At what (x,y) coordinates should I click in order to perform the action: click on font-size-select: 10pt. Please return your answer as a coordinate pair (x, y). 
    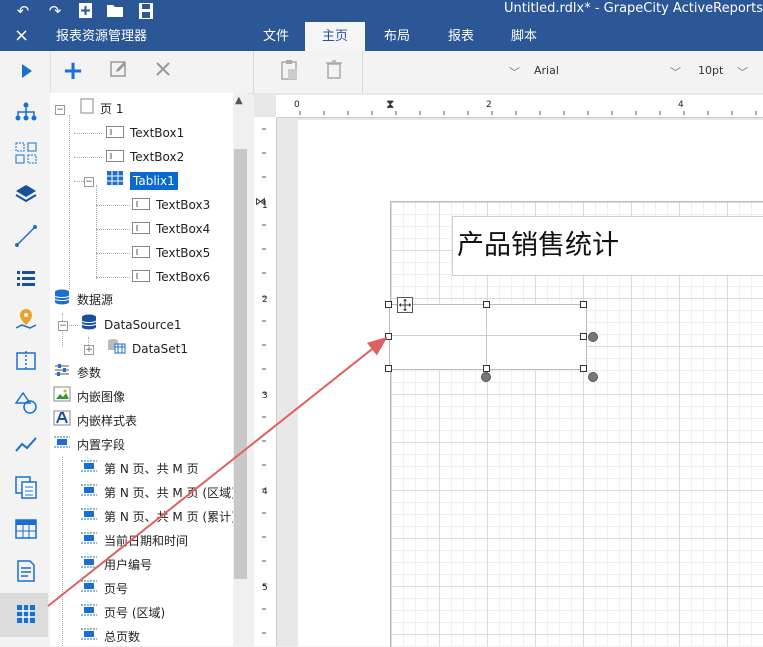
    Looking at the image, I should click on (710, 70).